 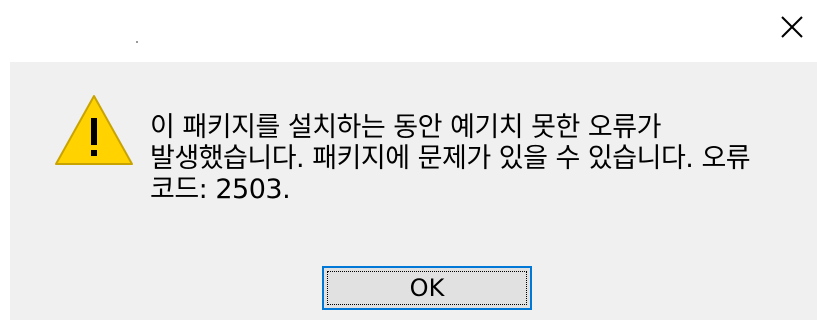 I want to click on ok-button: OK, so click(x=427, y=288).